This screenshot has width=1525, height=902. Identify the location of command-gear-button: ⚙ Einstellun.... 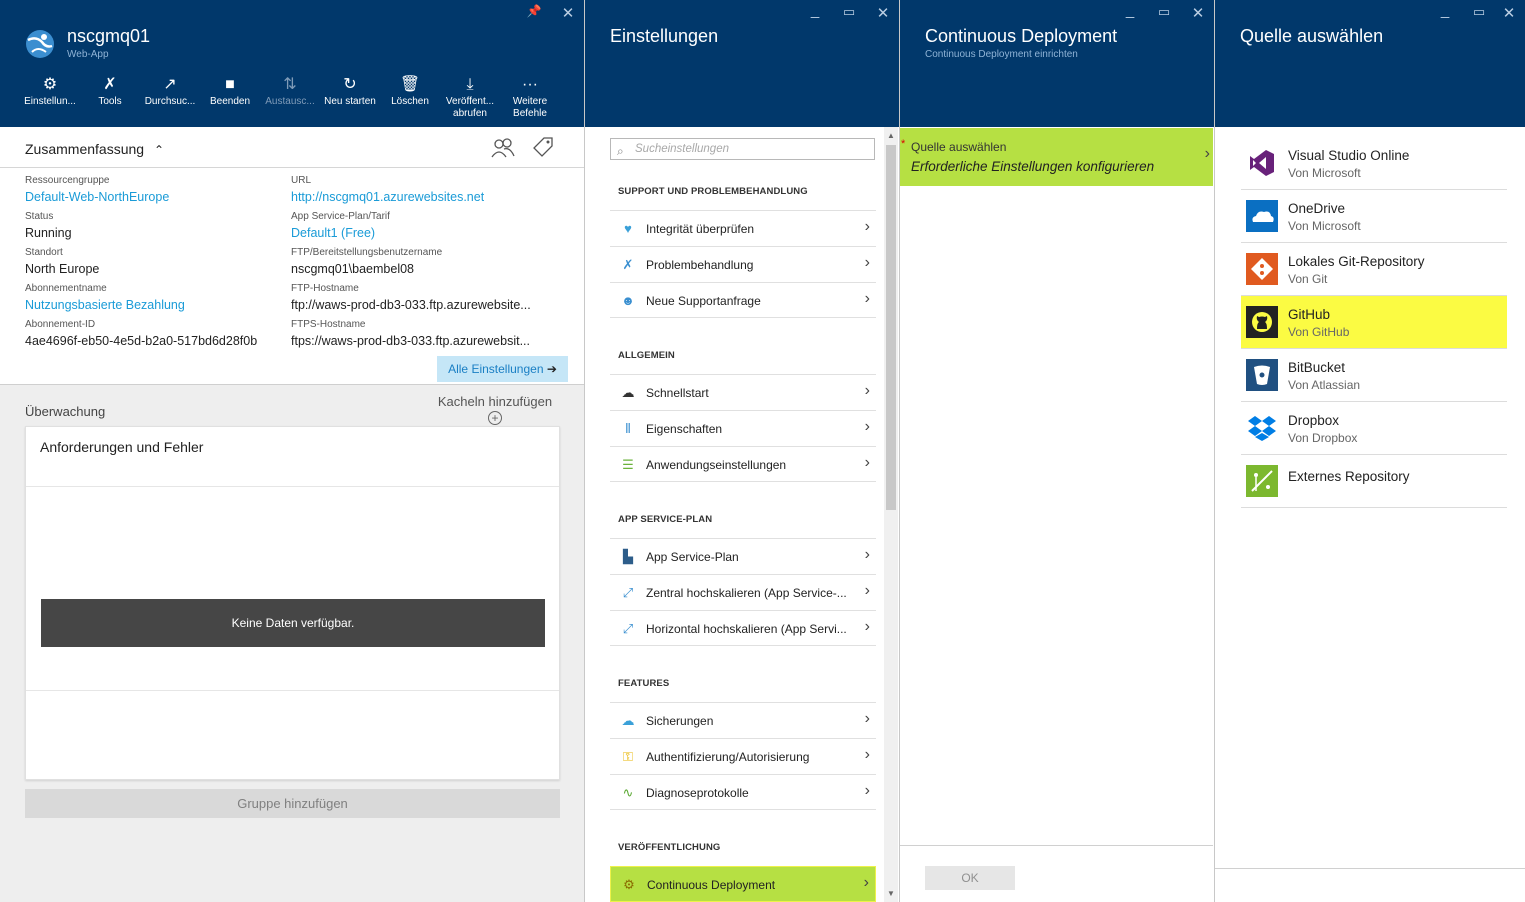
(50, 92).